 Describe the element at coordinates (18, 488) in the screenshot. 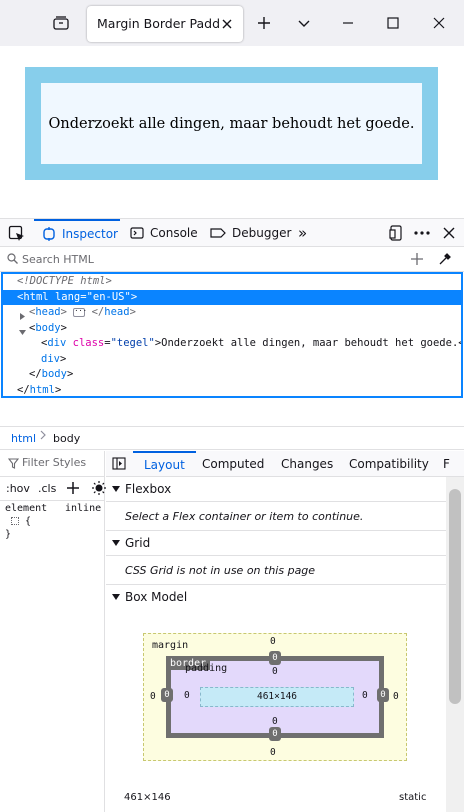

I see `hov-toggle: :hov` at that location.